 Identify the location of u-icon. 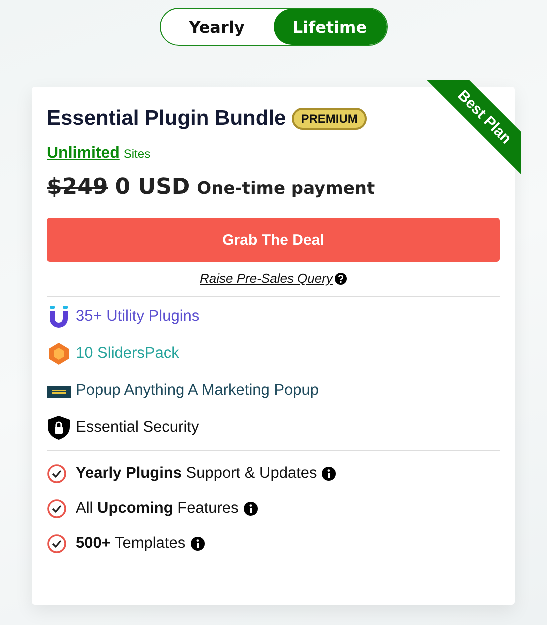
(59, 317).